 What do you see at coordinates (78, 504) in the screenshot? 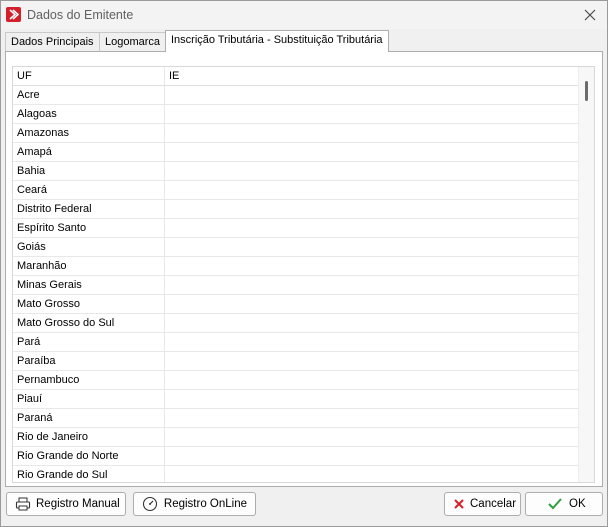
I see `registro-manual-label: Registro Manual` at bounding box center [78, 504].